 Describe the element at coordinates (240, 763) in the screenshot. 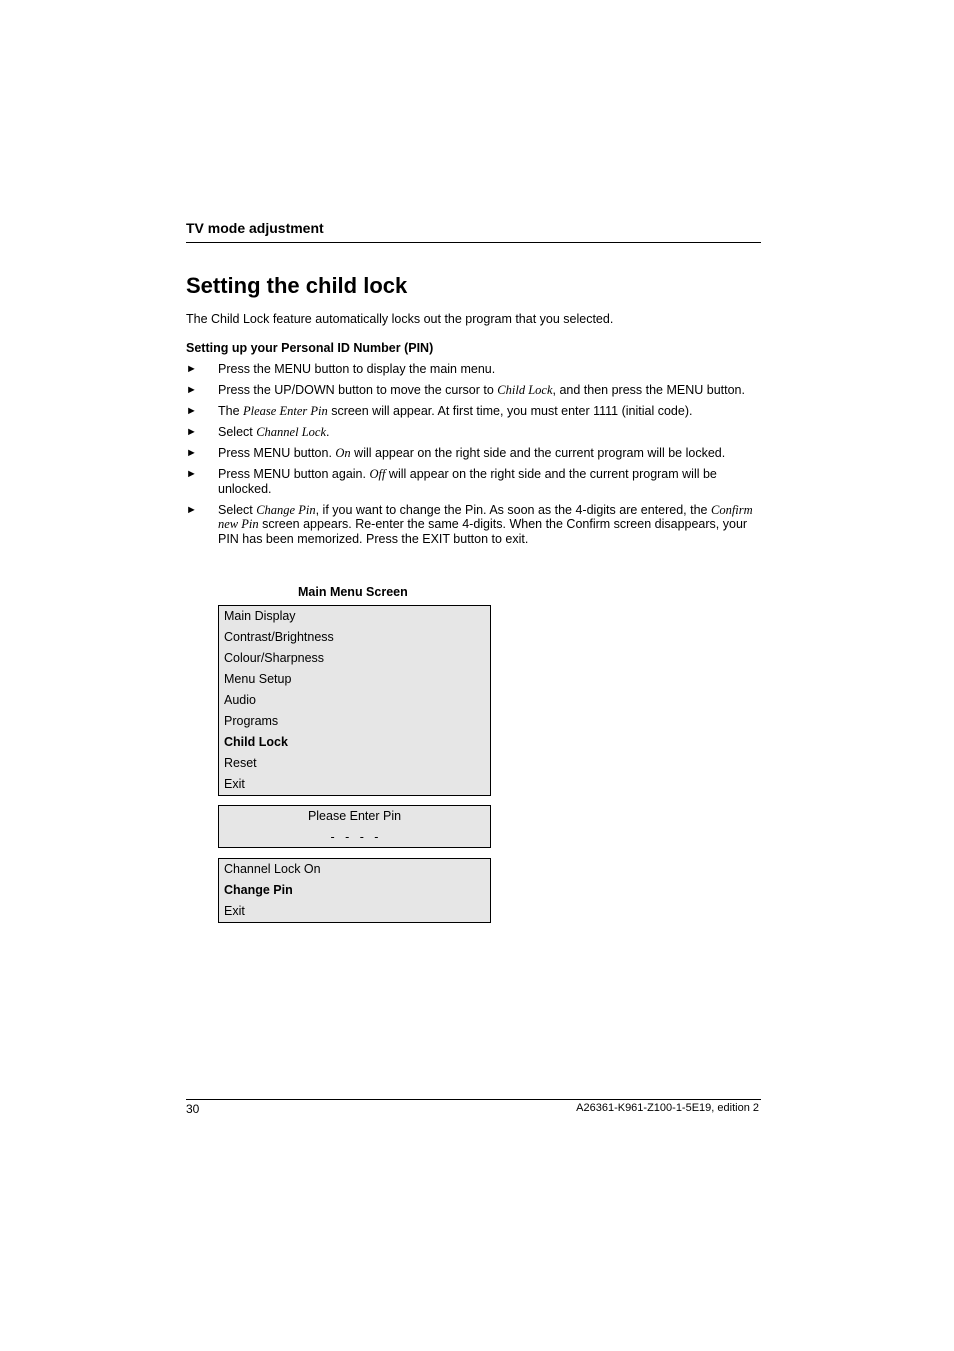

I see `menu-item: Reset` at that location.